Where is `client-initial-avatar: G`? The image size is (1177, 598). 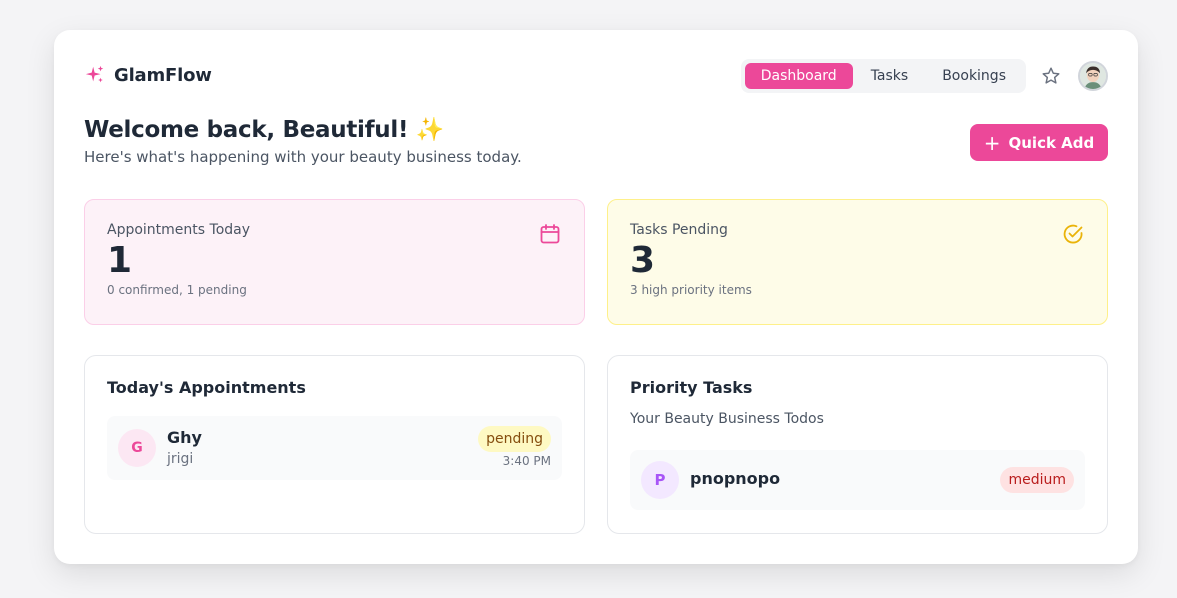 client-initial-avatar: G is located at coordinates (137, 448).